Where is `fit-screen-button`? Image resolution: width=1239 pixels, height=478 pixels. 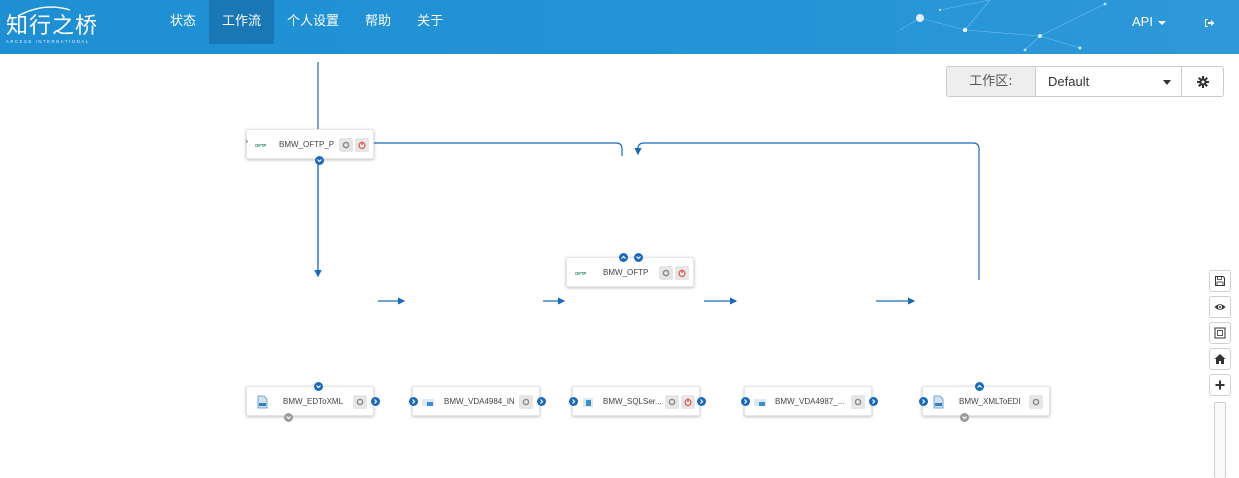
fit-screen-button is located at coordinates (1220, 333).